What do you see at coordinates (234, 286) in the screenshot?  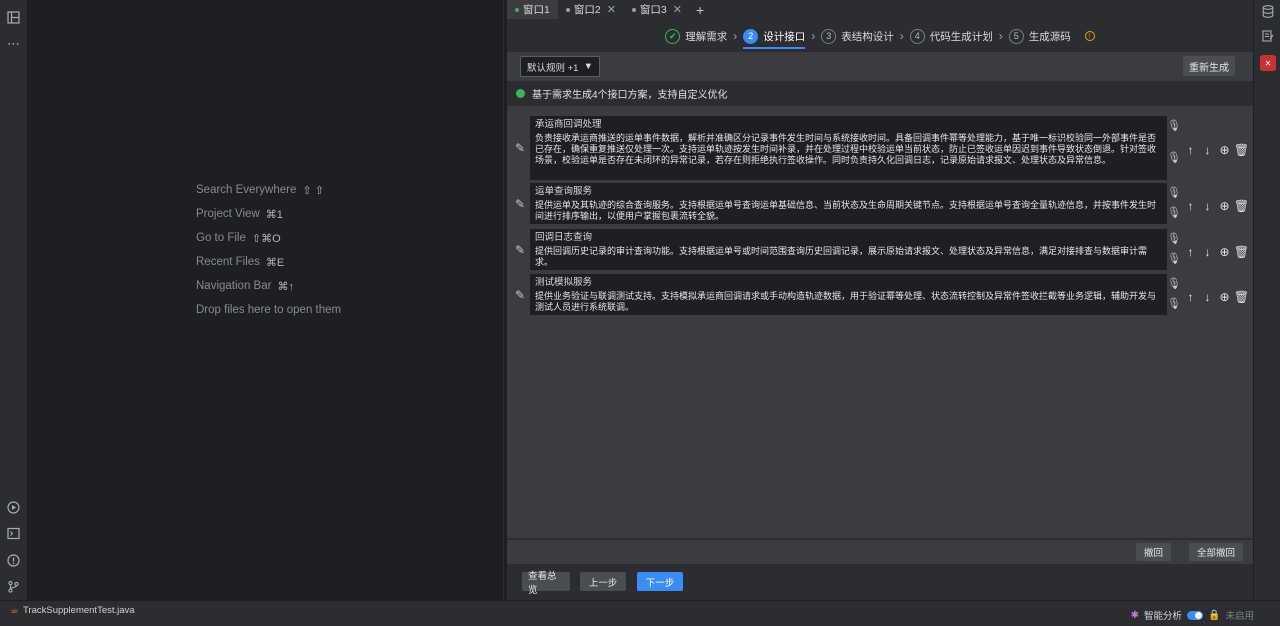 I see `hint-label: Navigation Bar` at bounding box center [234, 286].